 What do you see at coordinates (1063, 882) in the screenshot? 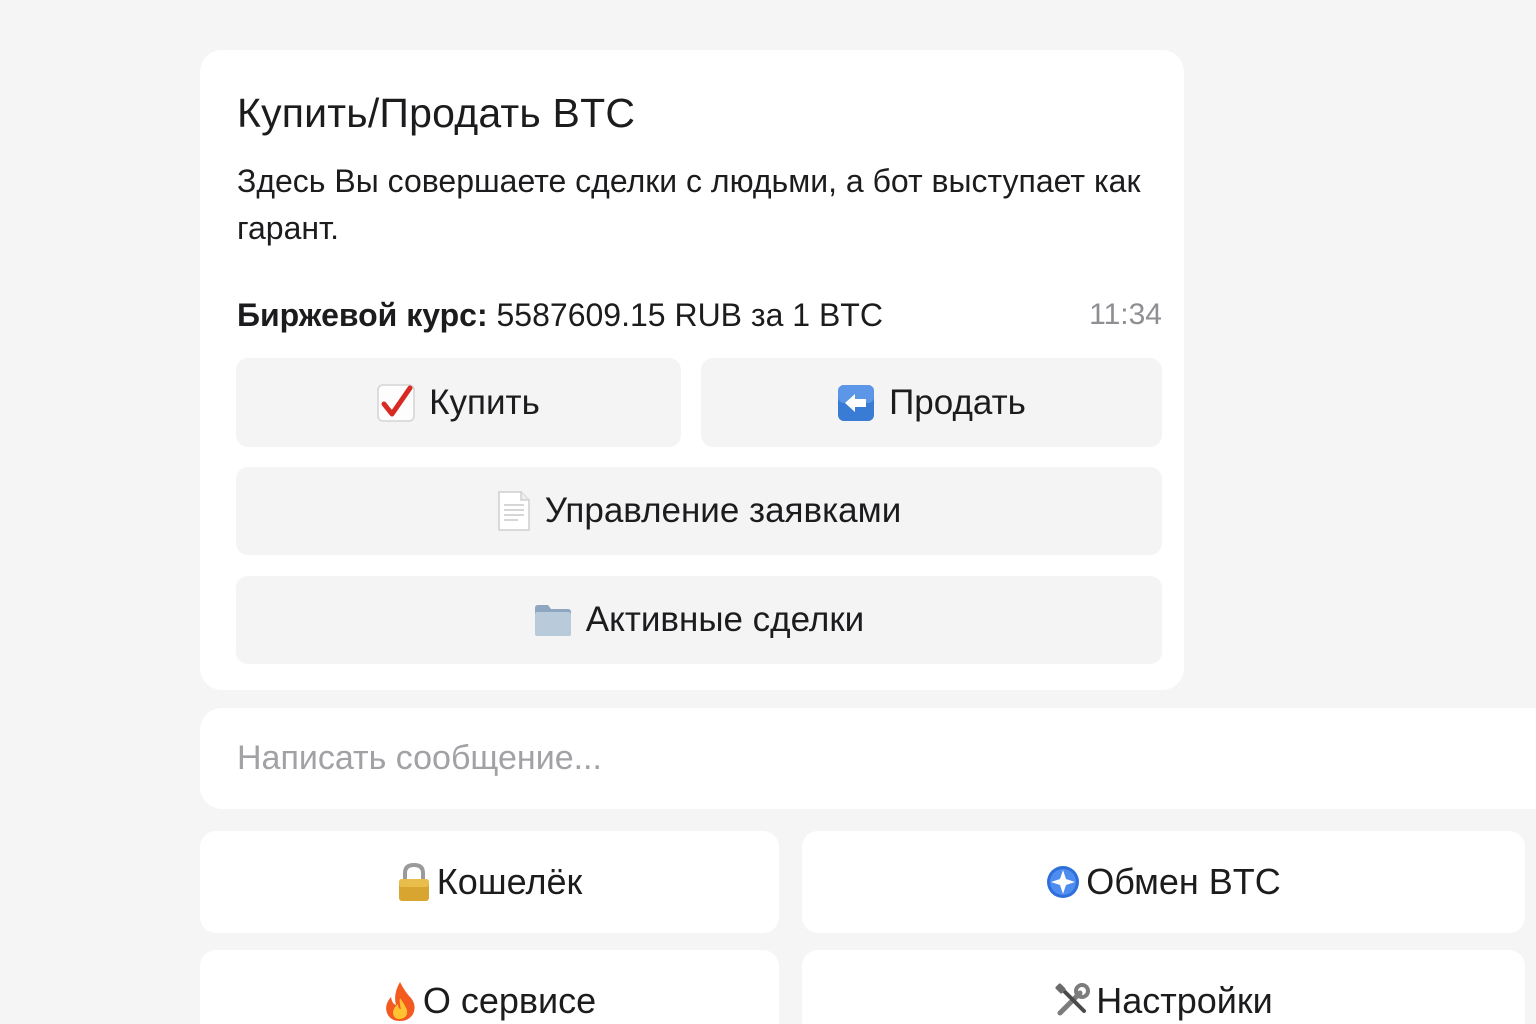
I see `compass-icon` at bounding box center [1063, 882].